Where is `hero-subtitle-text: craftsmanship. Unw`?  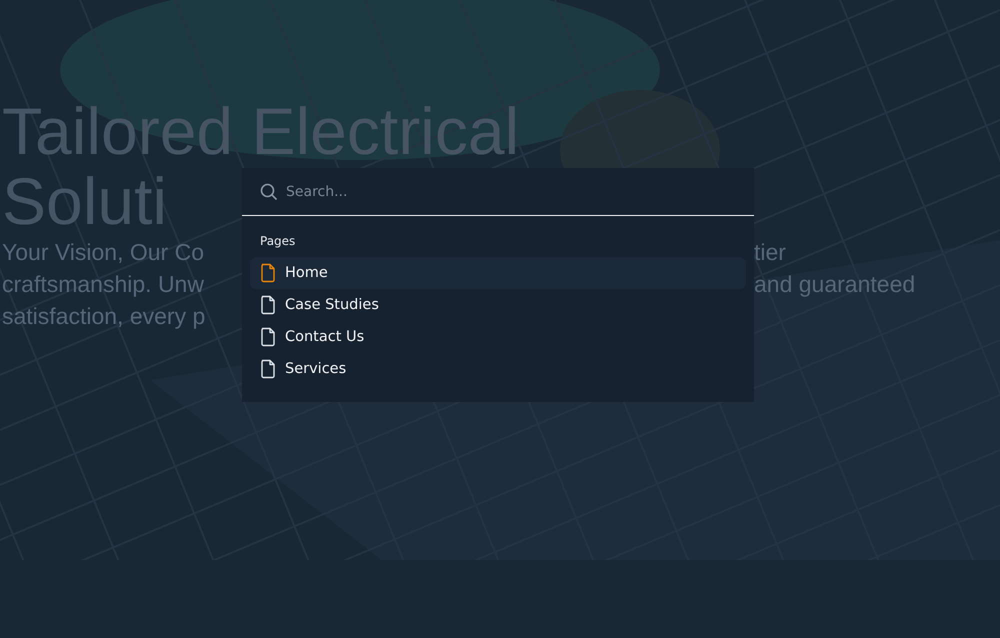 hero-subtitle-text: craftsmanship. Unw is located at coordinates (103, 284).